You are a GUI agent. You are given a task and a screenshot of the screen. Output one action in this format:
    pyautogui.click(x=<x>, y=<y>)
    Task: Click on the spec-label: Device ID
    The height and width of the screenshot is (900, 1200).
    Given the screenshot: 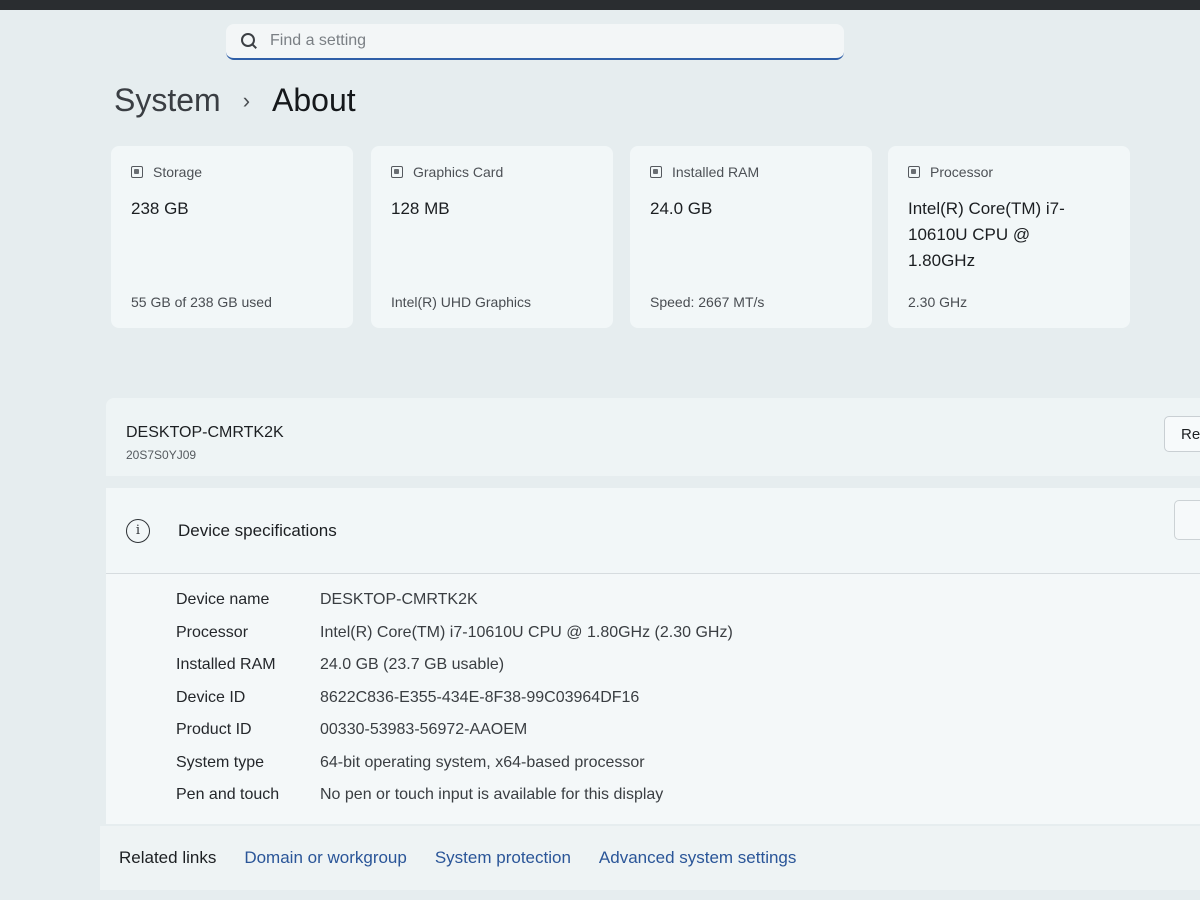 What is the action you would take?
    pyautogui.click(x=211, y=697)
    